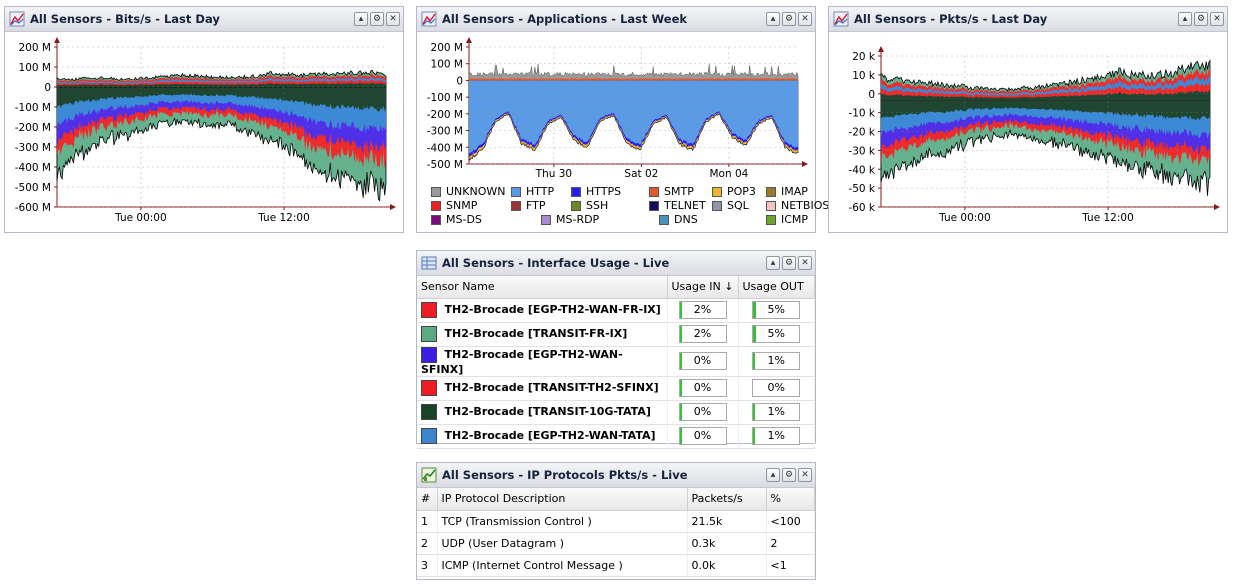  What do you see at coordinates (616, 521) in the screenshot?
I see `table-row: 1 TCP (Transmission Control ) 21.5k <100` at bounding box center [616, 521].